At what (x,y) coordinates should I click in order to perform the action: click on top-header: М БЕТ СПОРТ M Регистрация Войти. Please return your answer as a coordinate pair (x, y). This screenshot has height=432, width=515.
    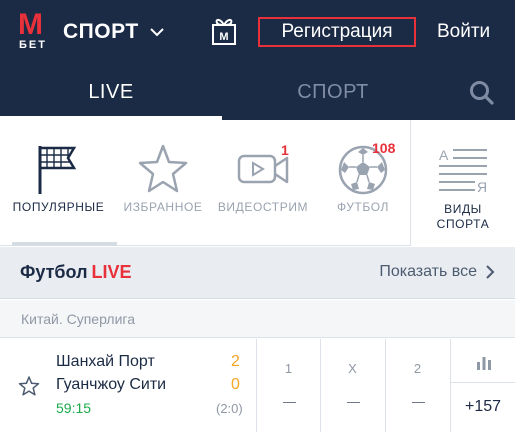
    Looking at the image, I should click on (257, 32).